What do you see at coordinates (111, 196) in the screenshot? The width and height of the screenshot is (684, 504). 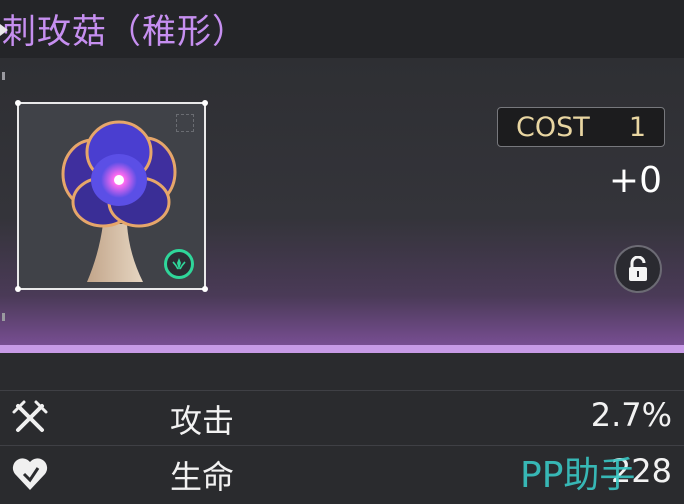 I see `item-portrait` at bounding box center [111, 196].